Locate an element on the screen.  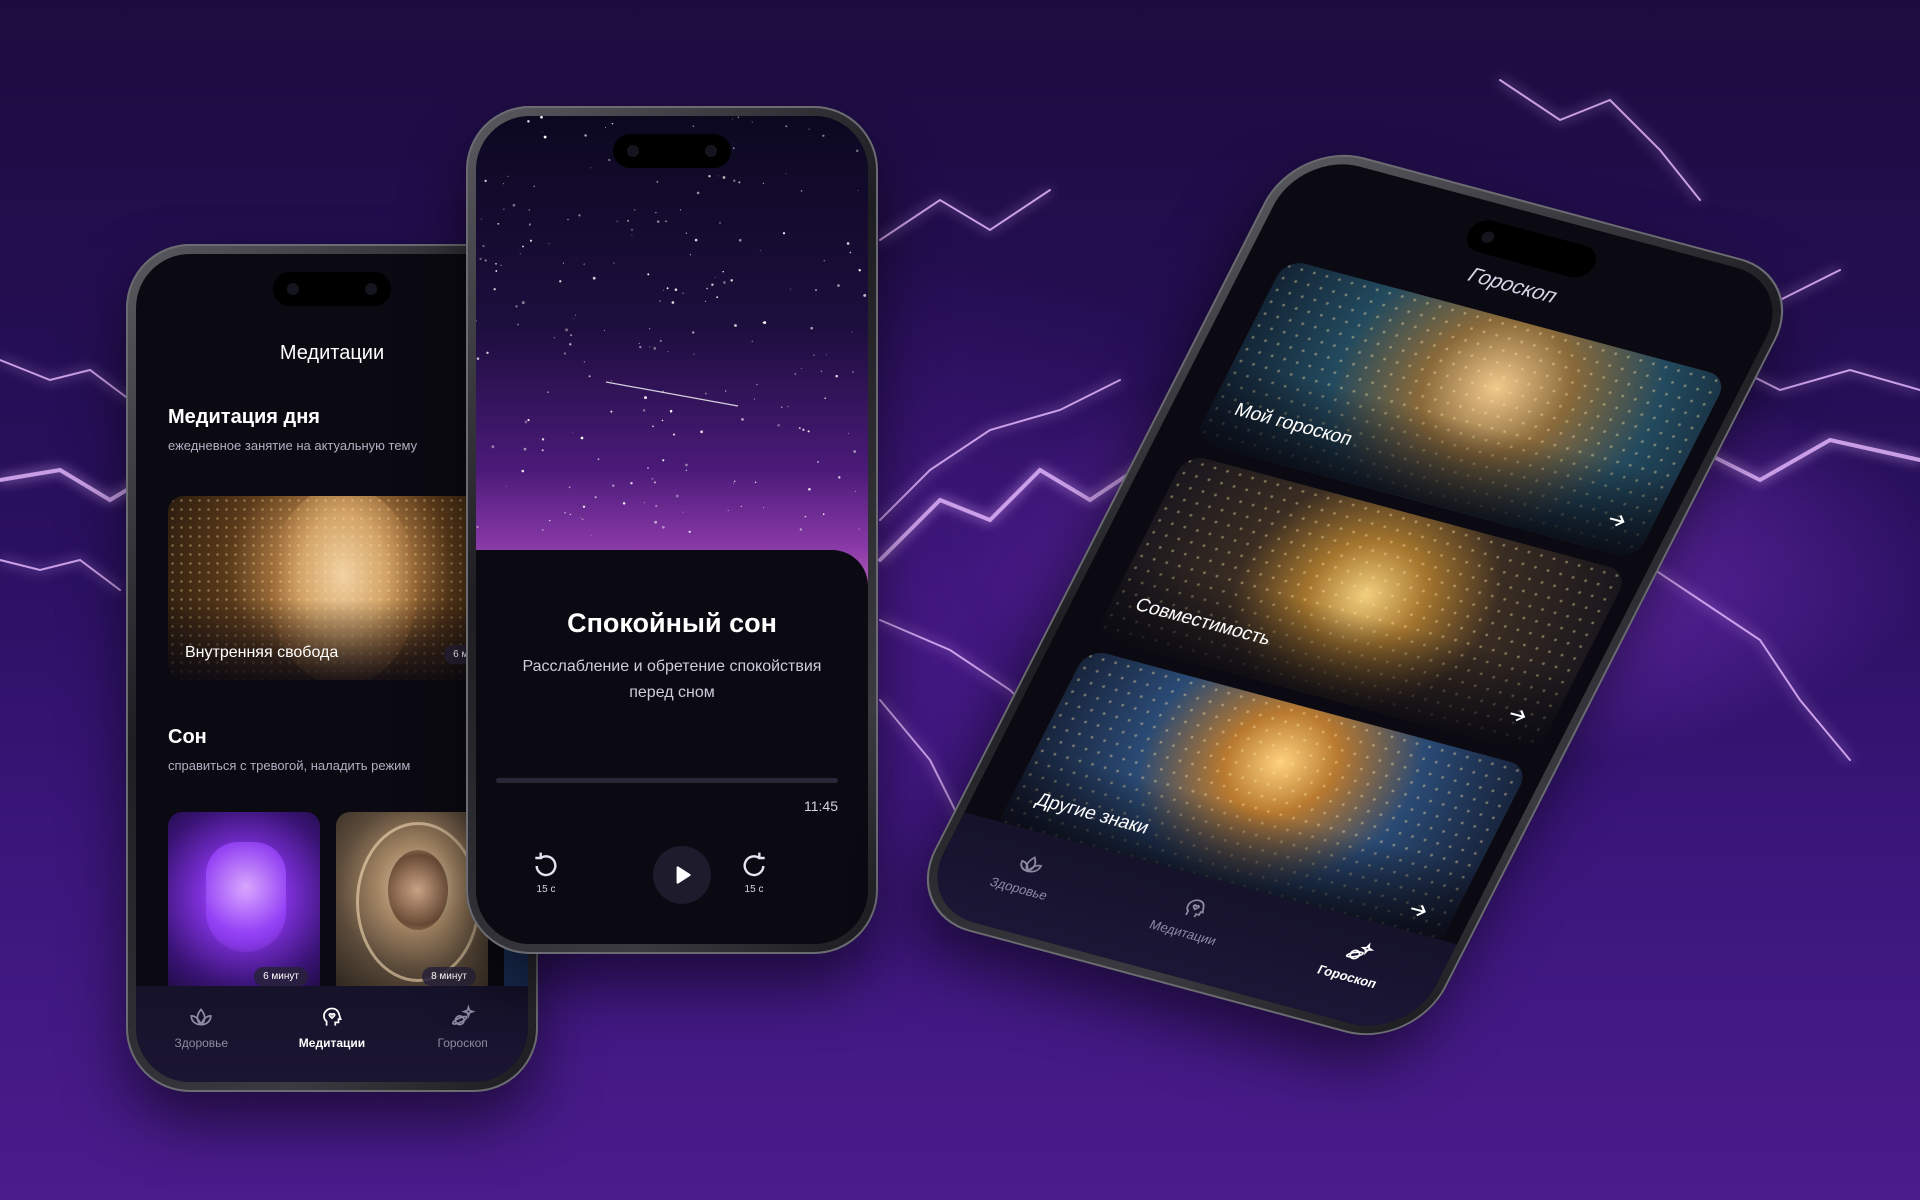
duration-badge: 6 минут is located at coordinates (281, 976).